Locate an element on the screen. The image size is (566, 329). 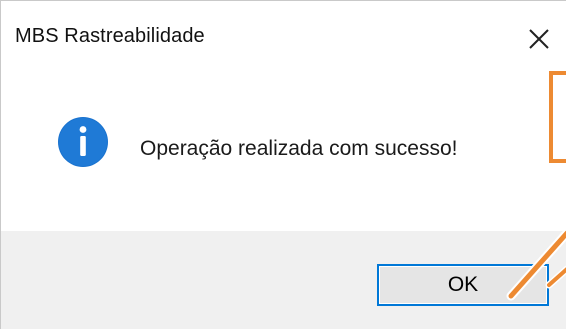
dialog-message: Operação realizada com sucesso! is located at coordinates (299, 148).